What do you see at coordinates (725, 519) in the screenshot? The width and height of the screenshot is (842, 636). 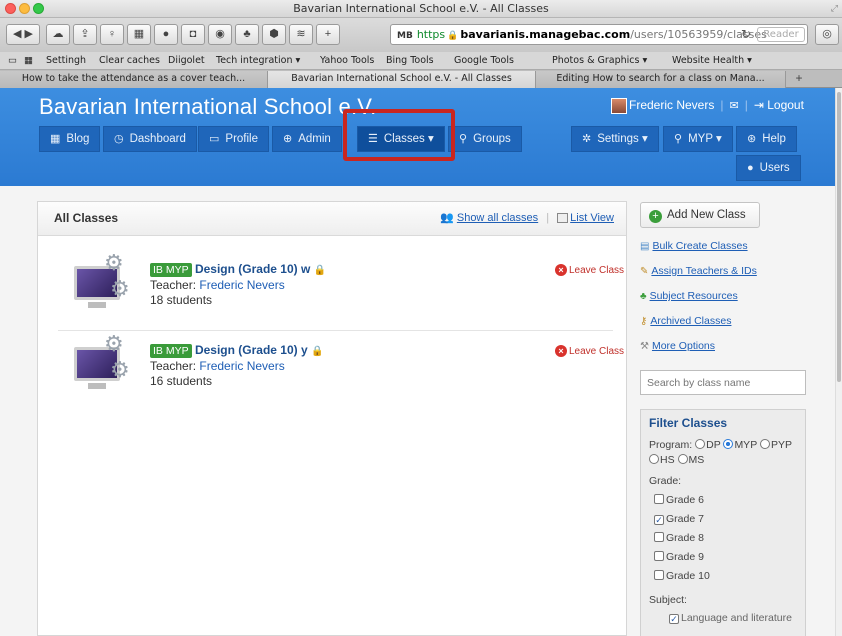 I see `grade-option: ✓ Grade 7` at bounding box center [725, 519].